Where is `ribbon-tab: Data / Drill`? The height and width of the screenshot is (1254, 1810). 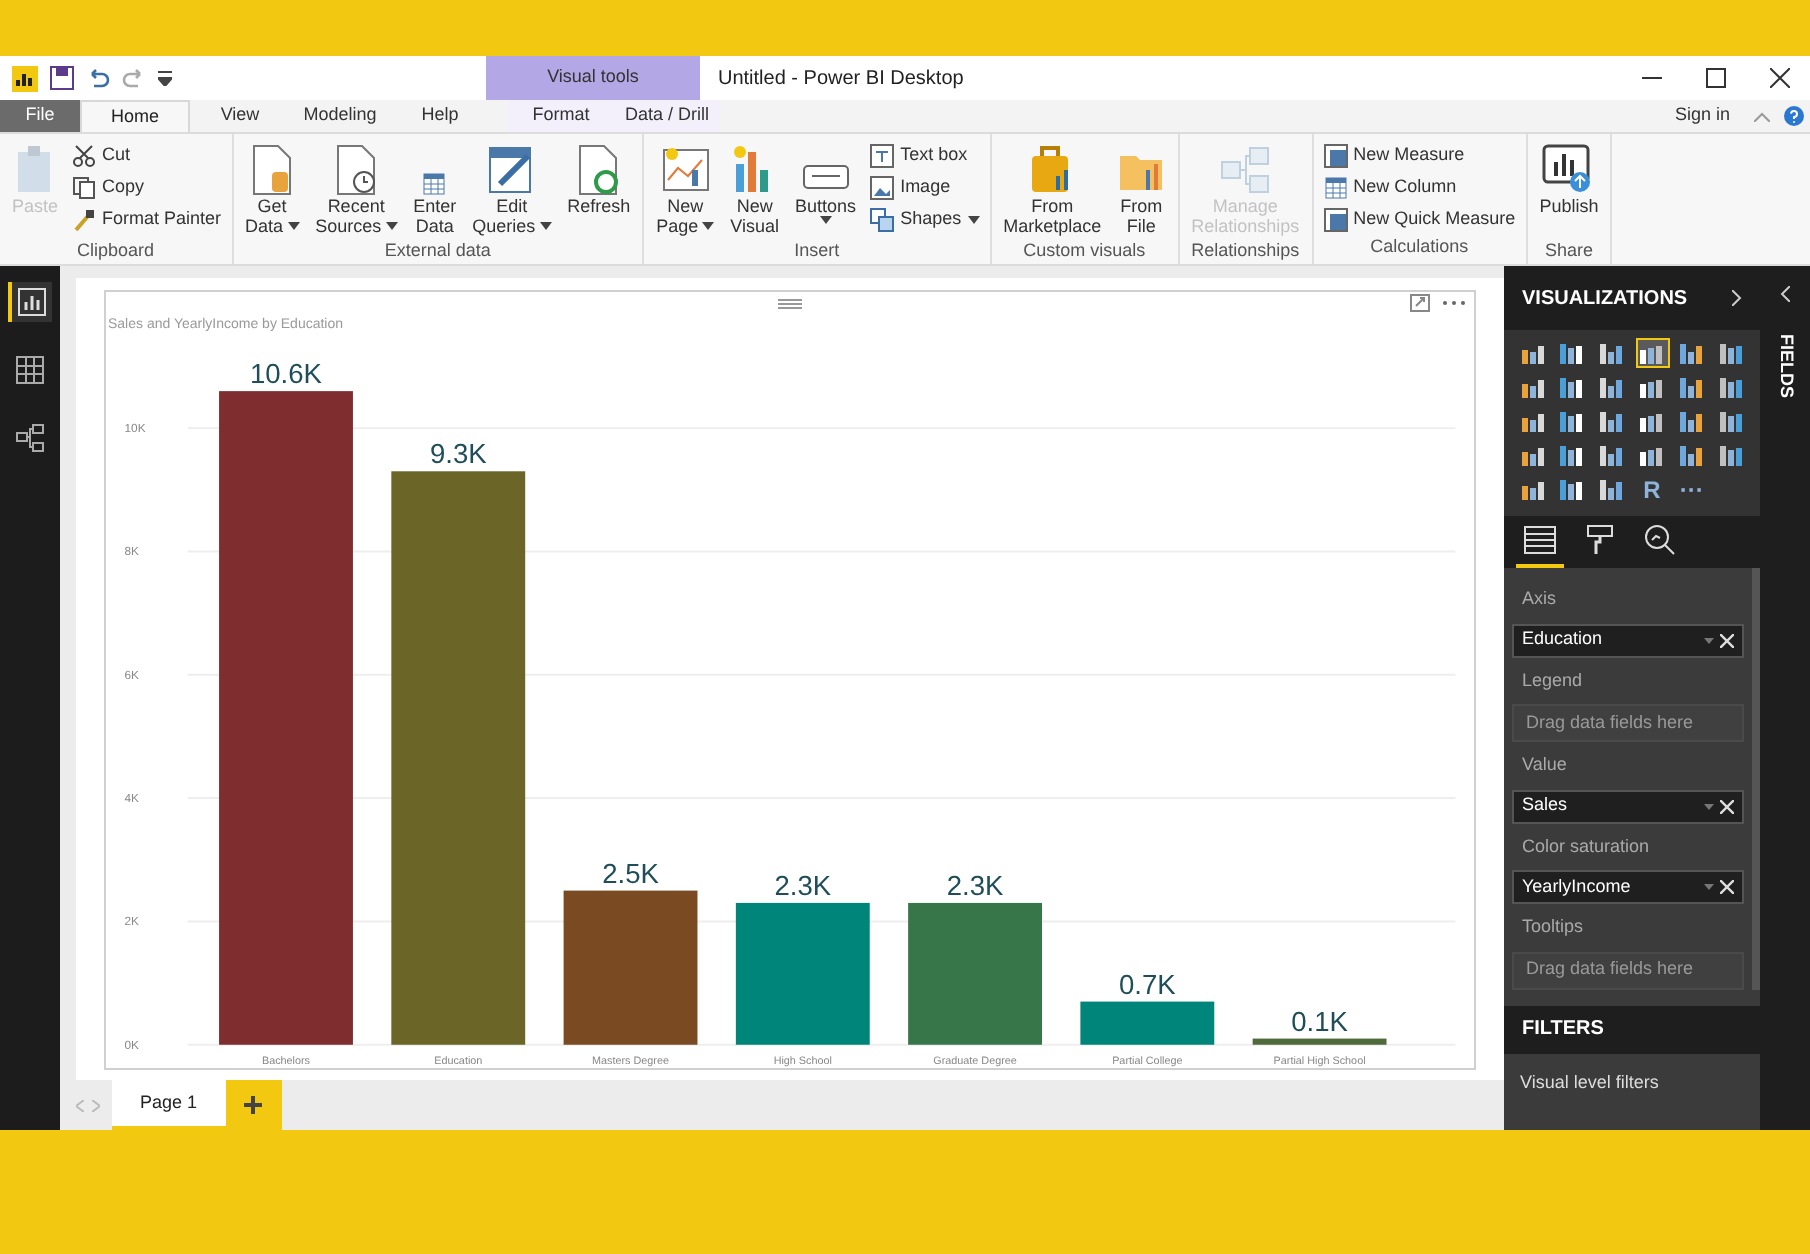
ribbon-tab: Data / Drill is located at coordinates (667, 116).